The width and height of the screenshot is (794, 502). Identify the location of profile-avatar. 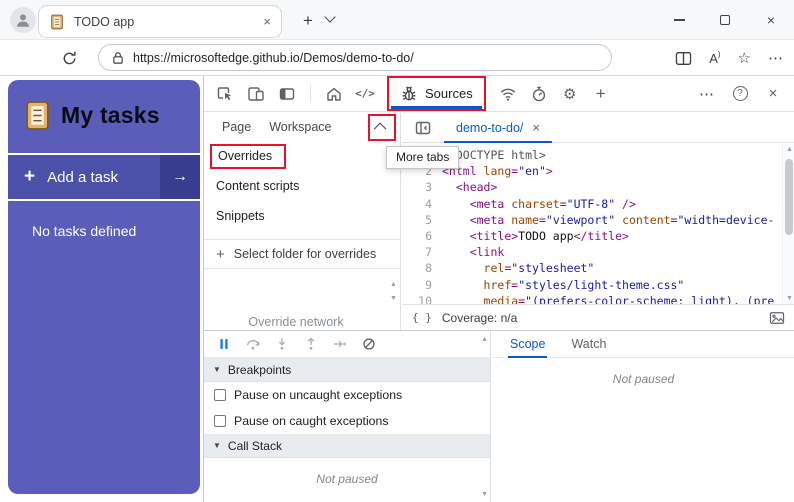
(23, 20).